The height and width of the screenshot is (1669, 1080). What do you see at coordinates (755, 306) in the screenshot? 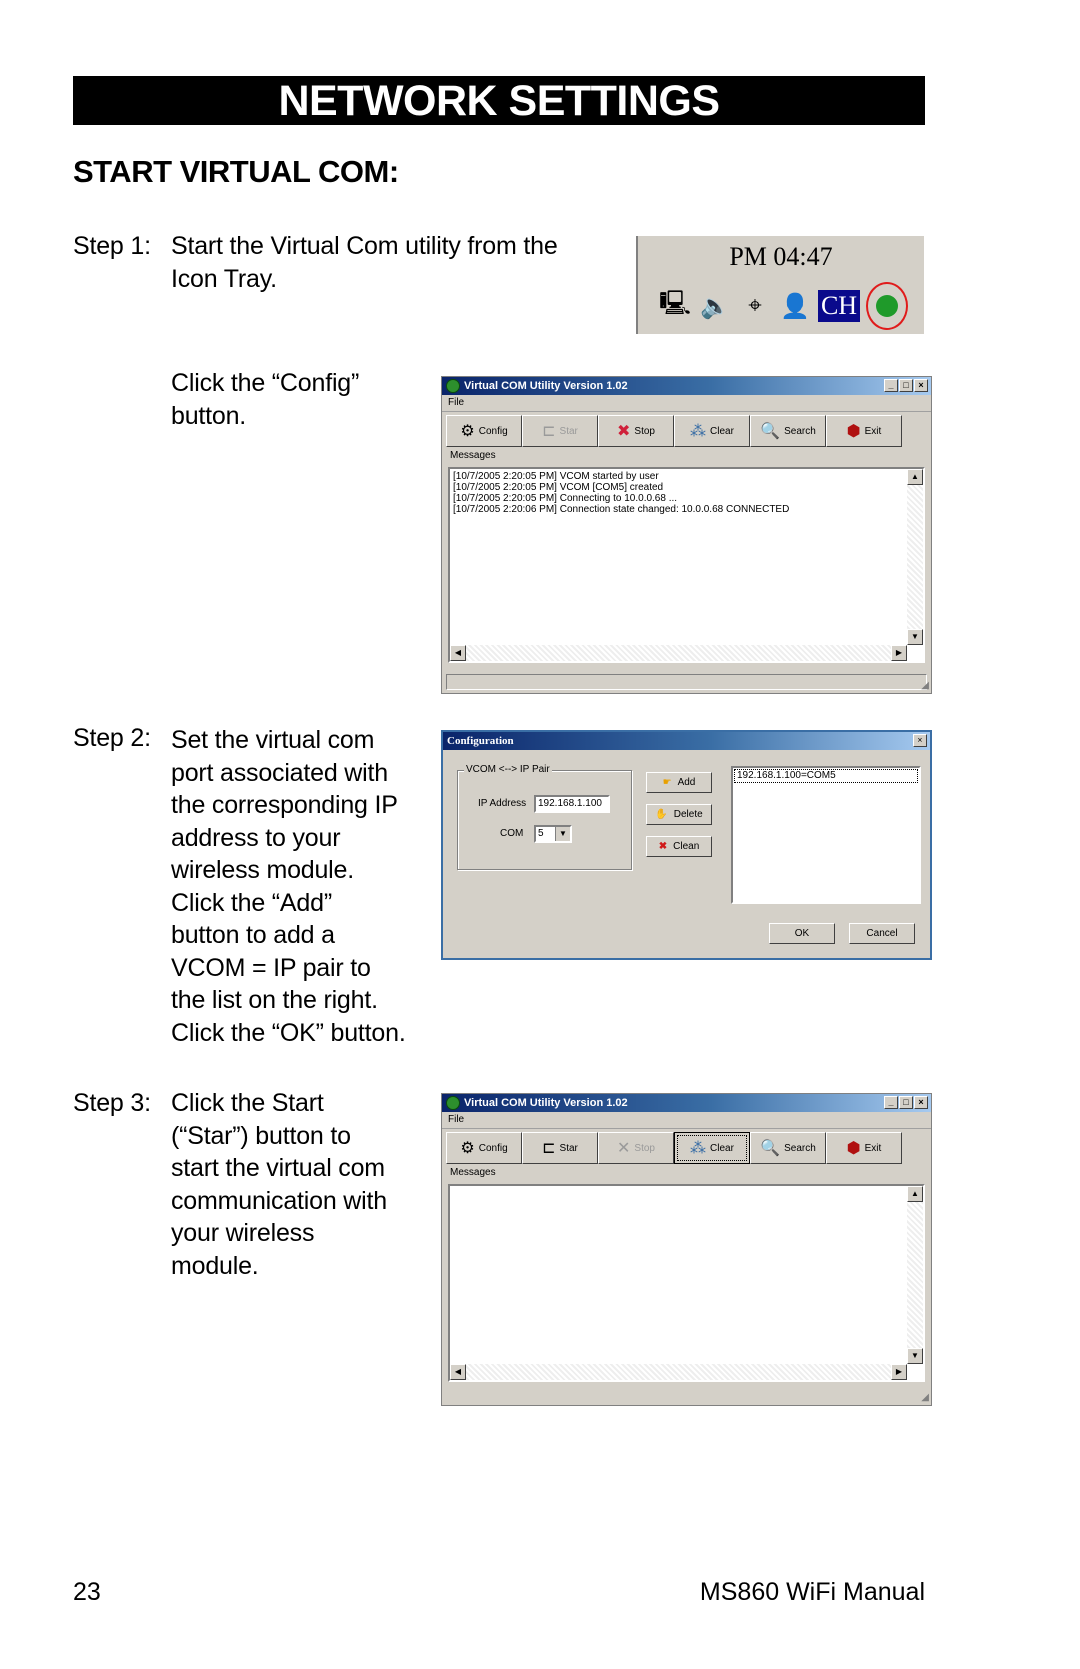
I see `usb-device-icon: ⌖` at bounding box center [755, 306].